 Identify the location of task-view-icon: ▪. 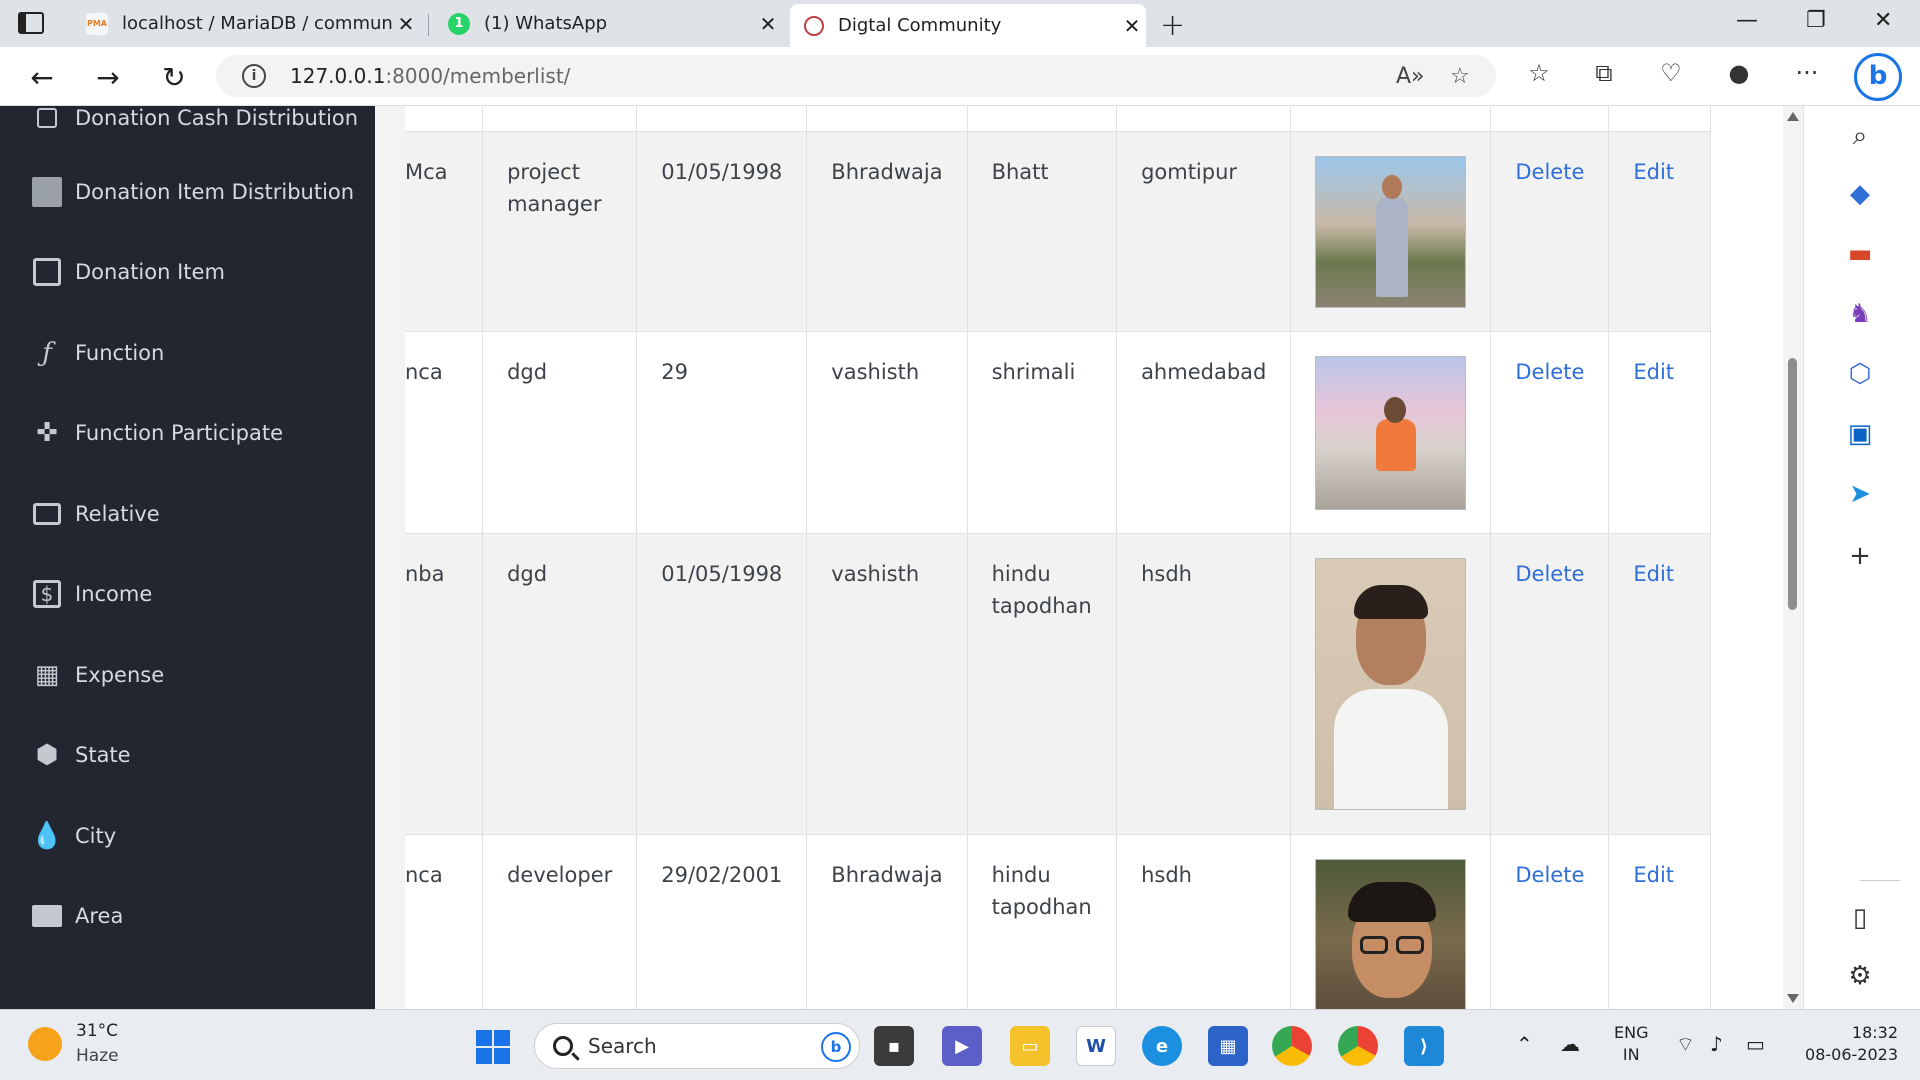
(894, 1046).